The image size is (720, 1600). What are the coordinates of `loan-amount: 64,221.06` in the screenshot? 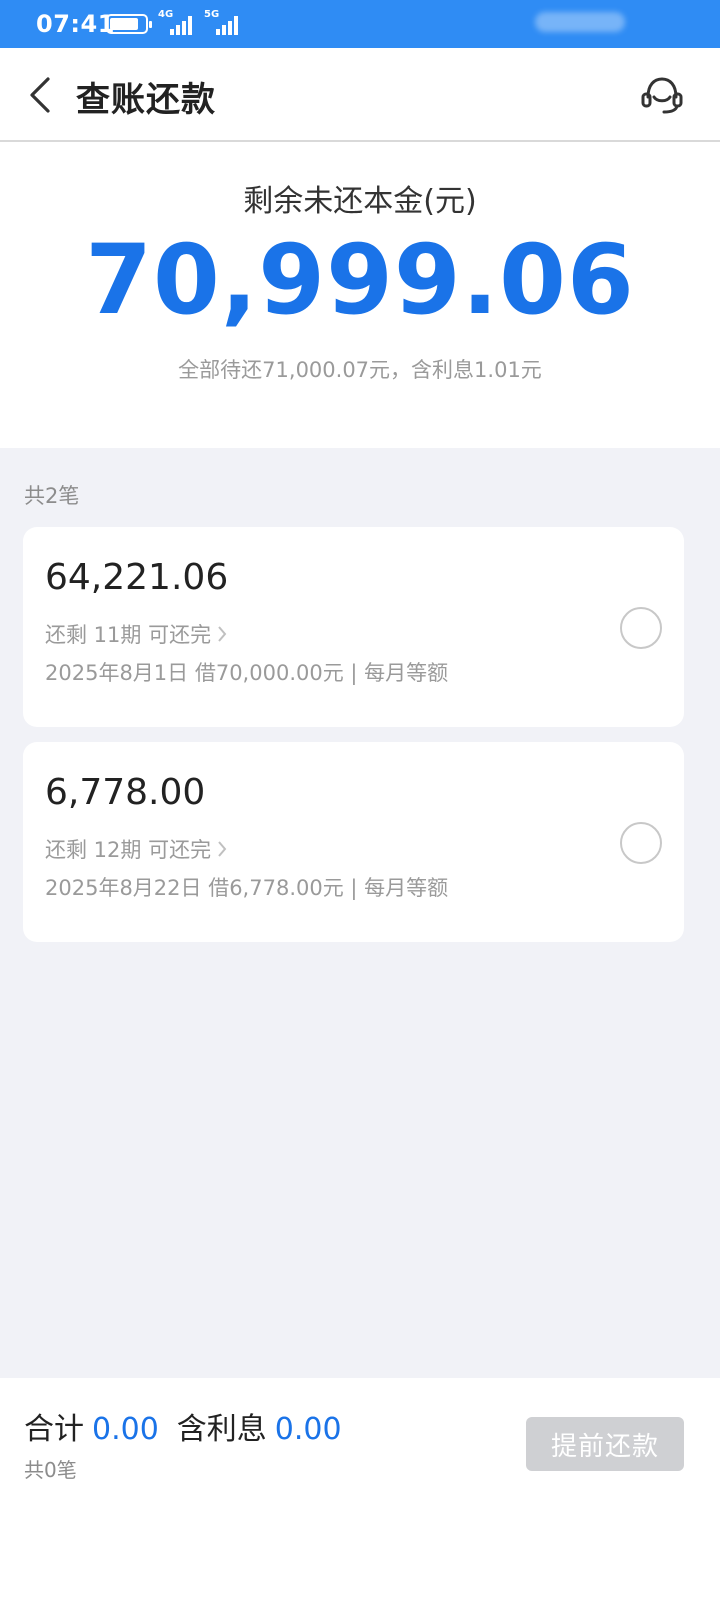 It's located at (137, 577).